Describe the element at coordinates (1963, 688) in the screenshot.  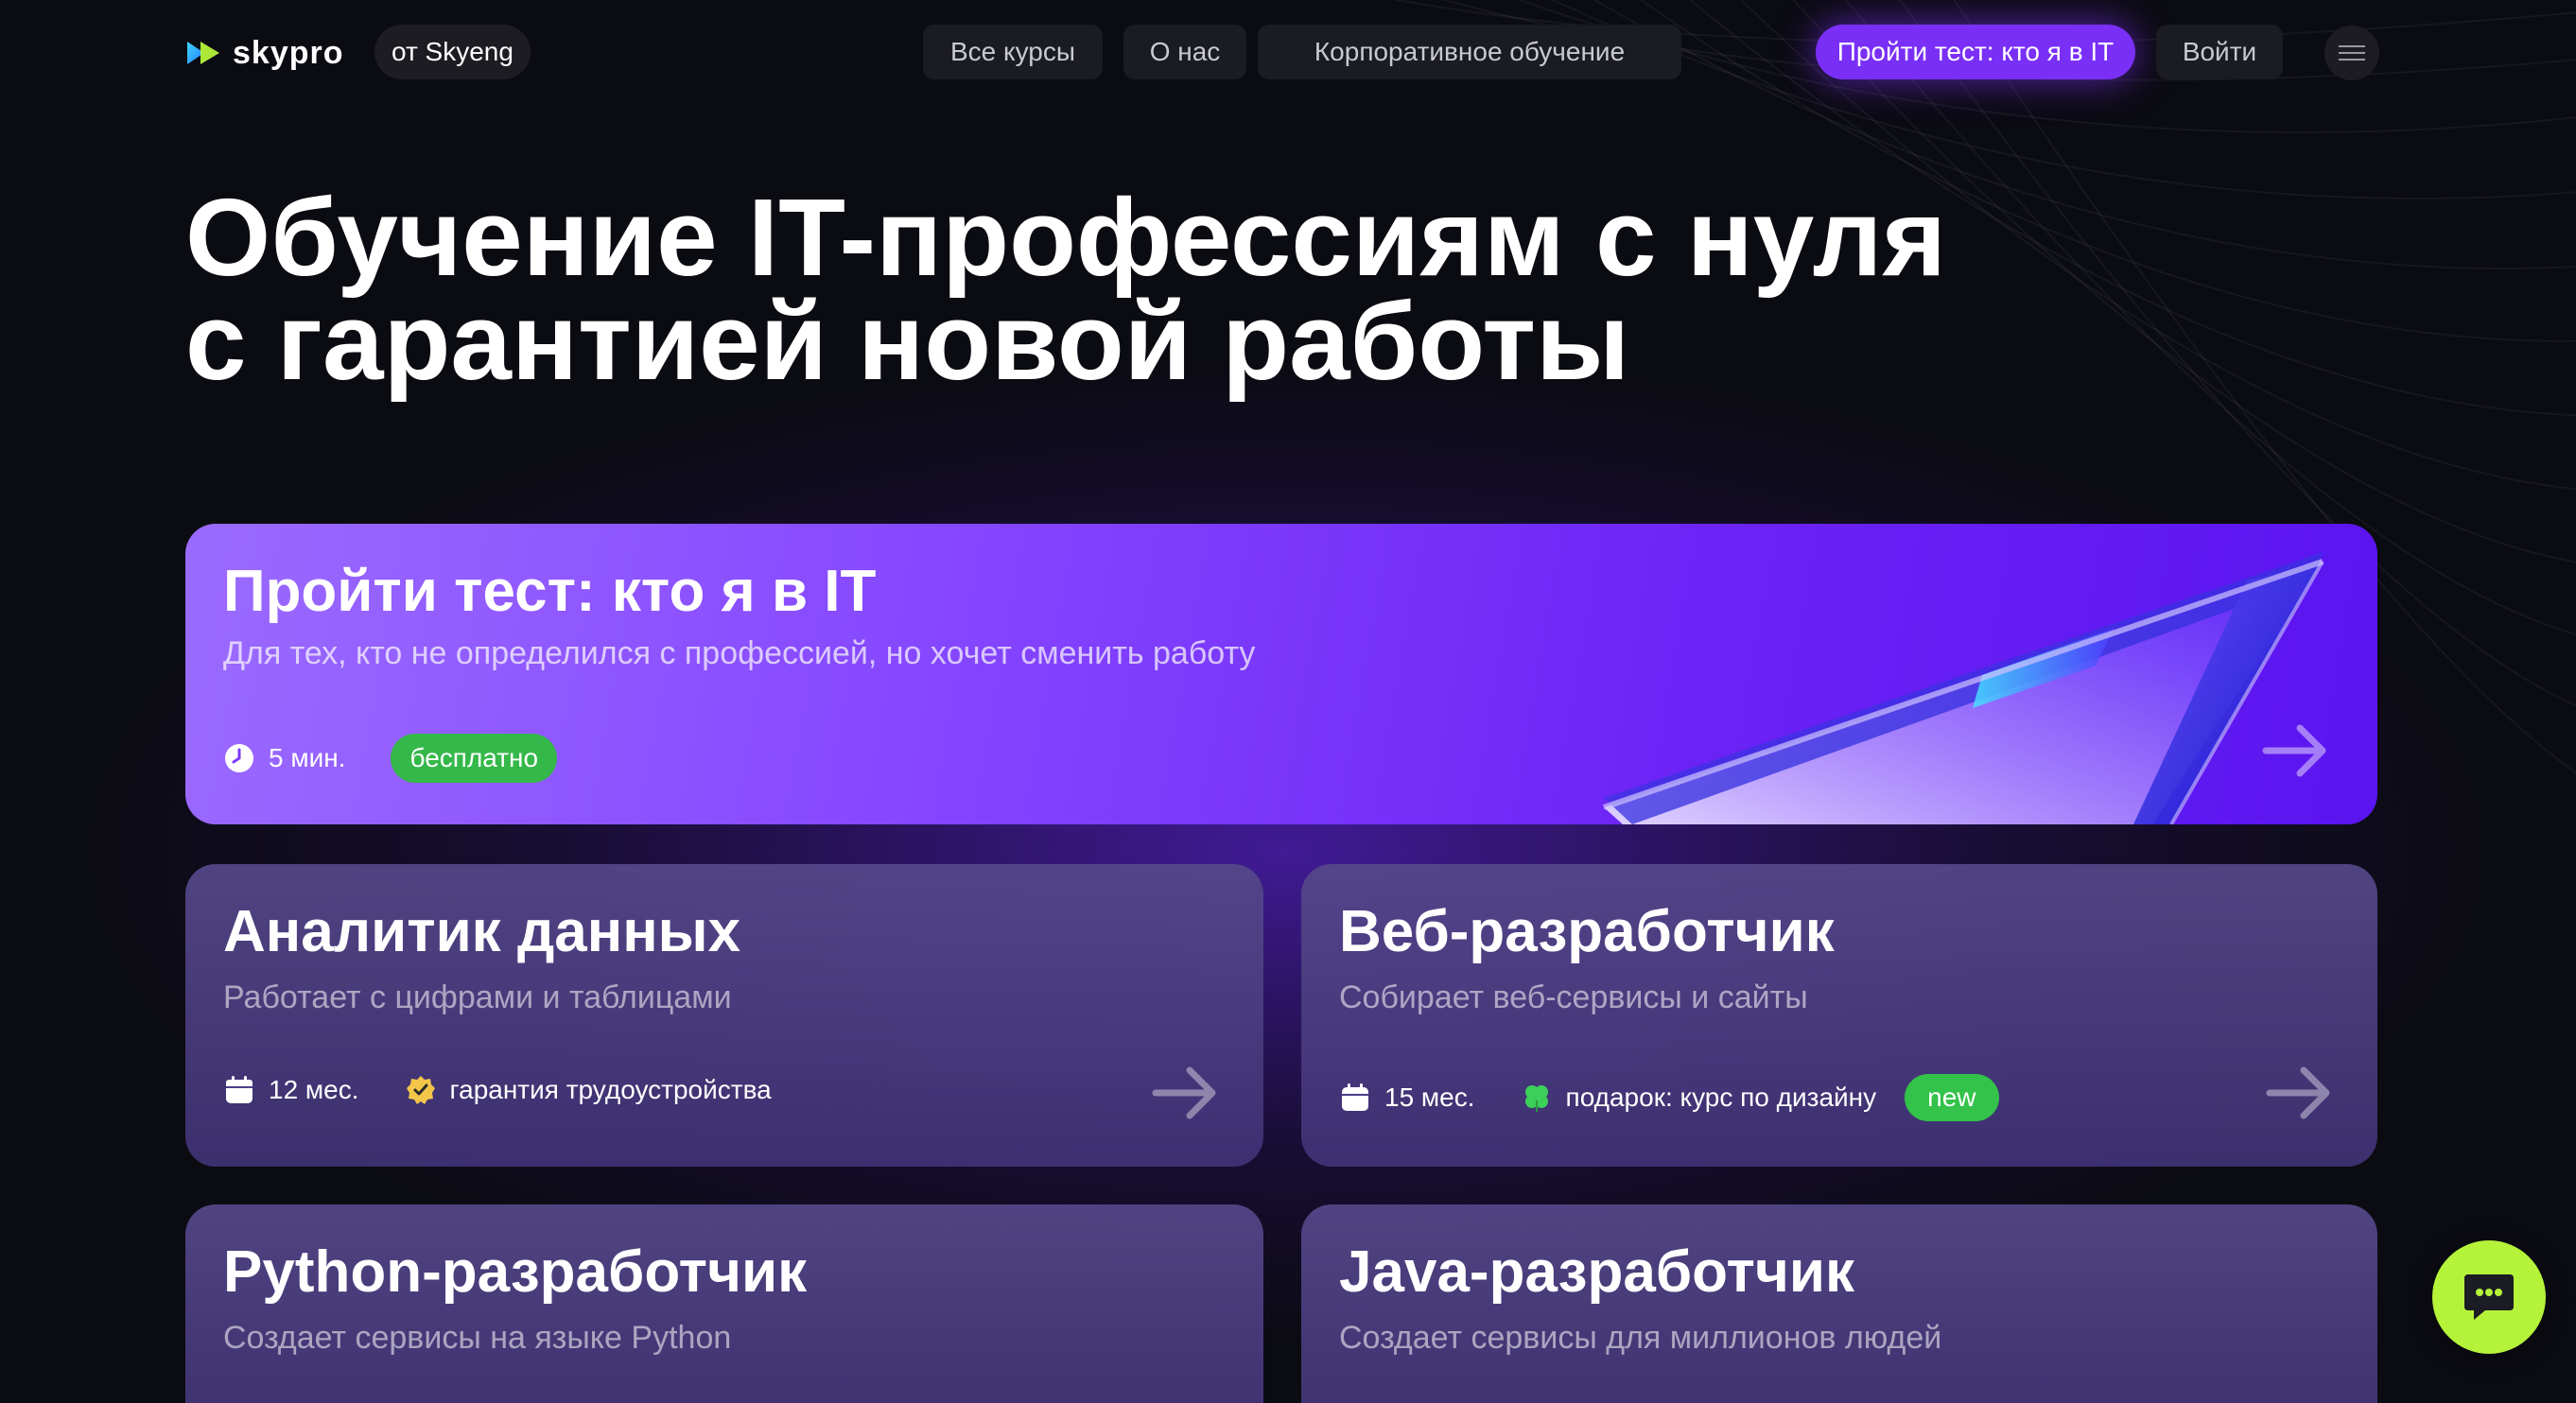
I see `prism-illustration` at that location.